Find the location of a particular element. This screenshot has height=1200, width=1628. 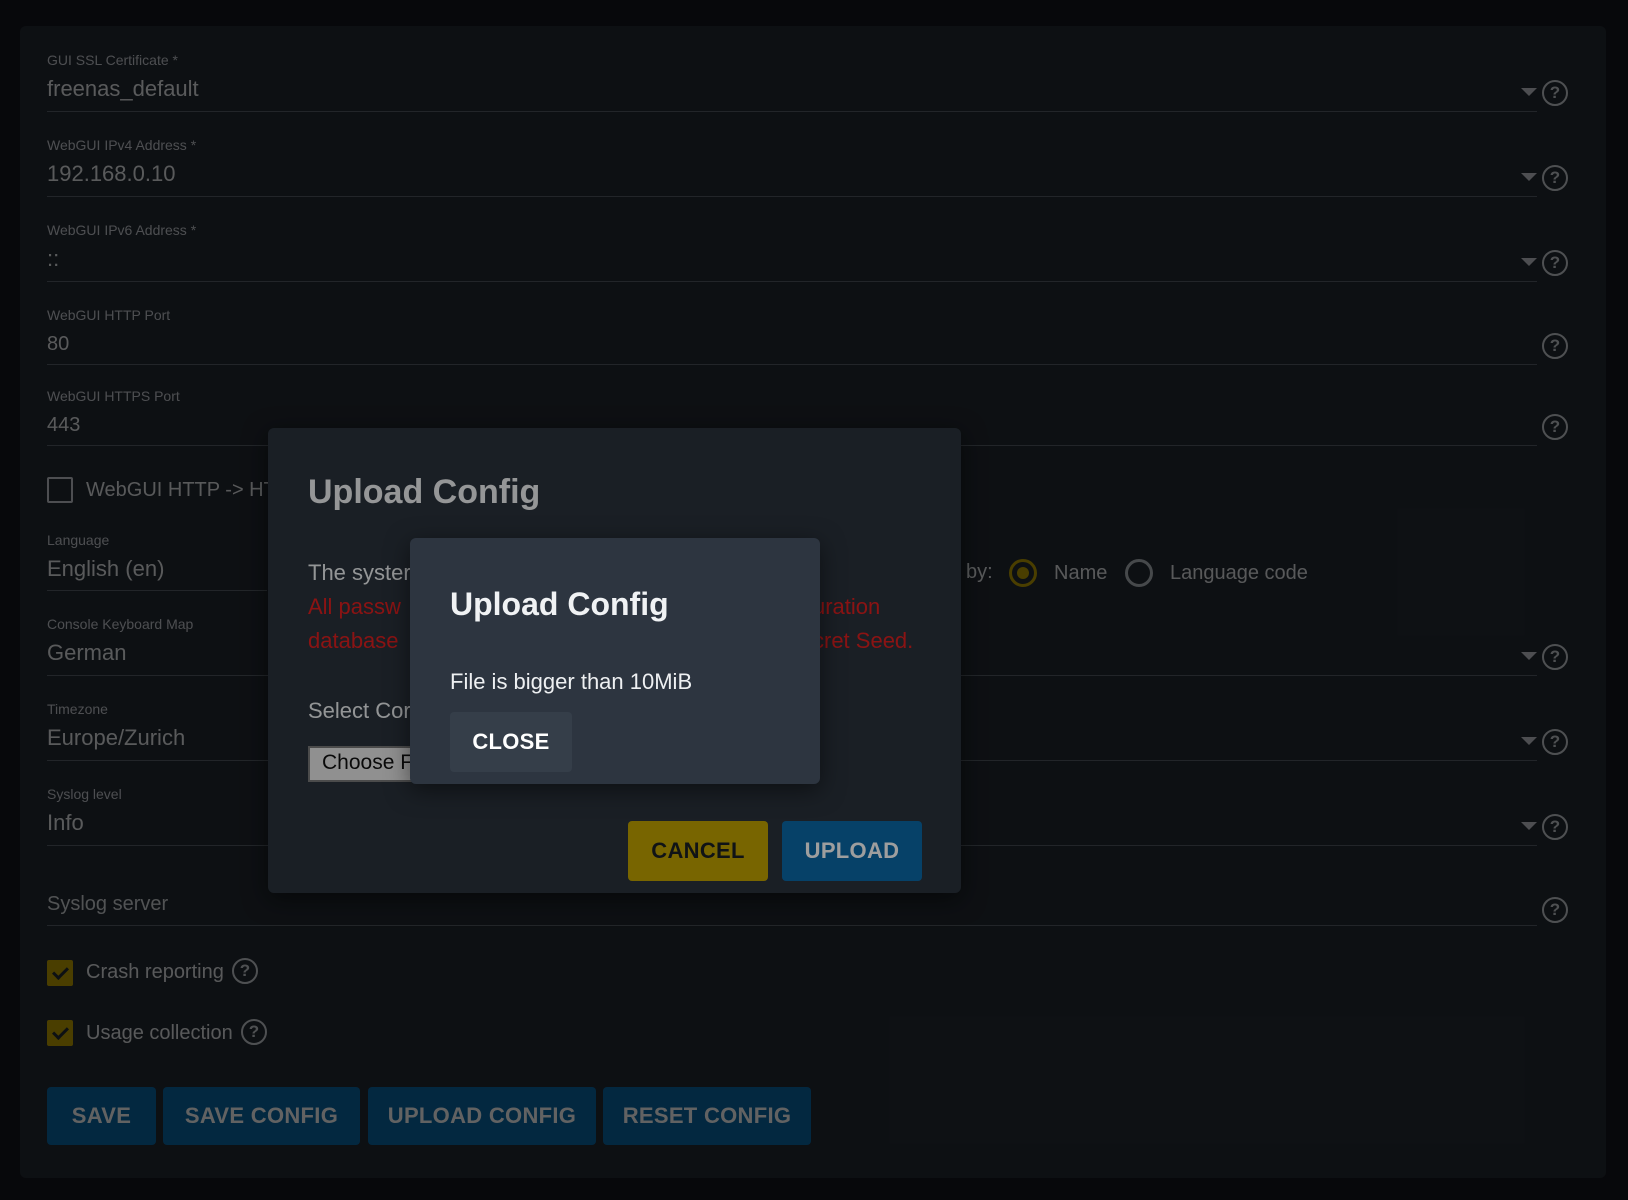

close-button: CLOSE is located at coordinates (511, 742).